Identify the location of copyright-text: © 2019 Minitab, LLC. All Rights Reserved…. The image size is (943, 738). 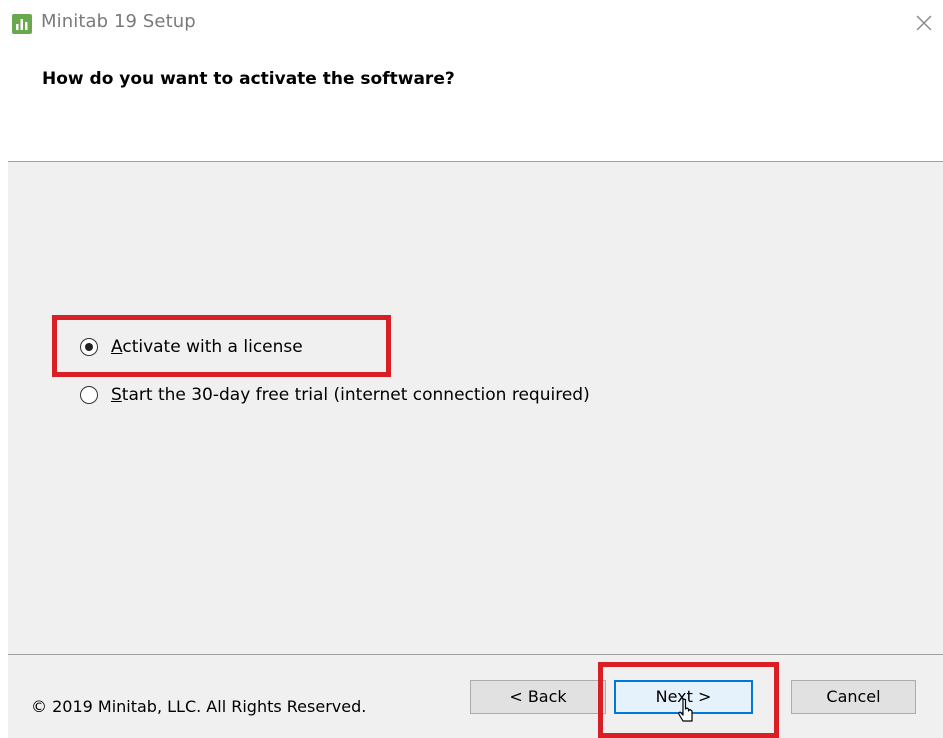
(199, 706).